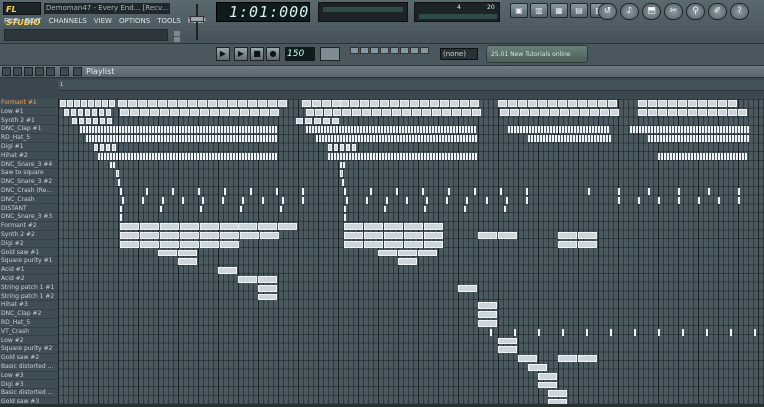 The image size is (764, 407). Describe the element at coordinates (29, 130) in the screenshot. I see `track-name: DNC_Clap #1` at that location.